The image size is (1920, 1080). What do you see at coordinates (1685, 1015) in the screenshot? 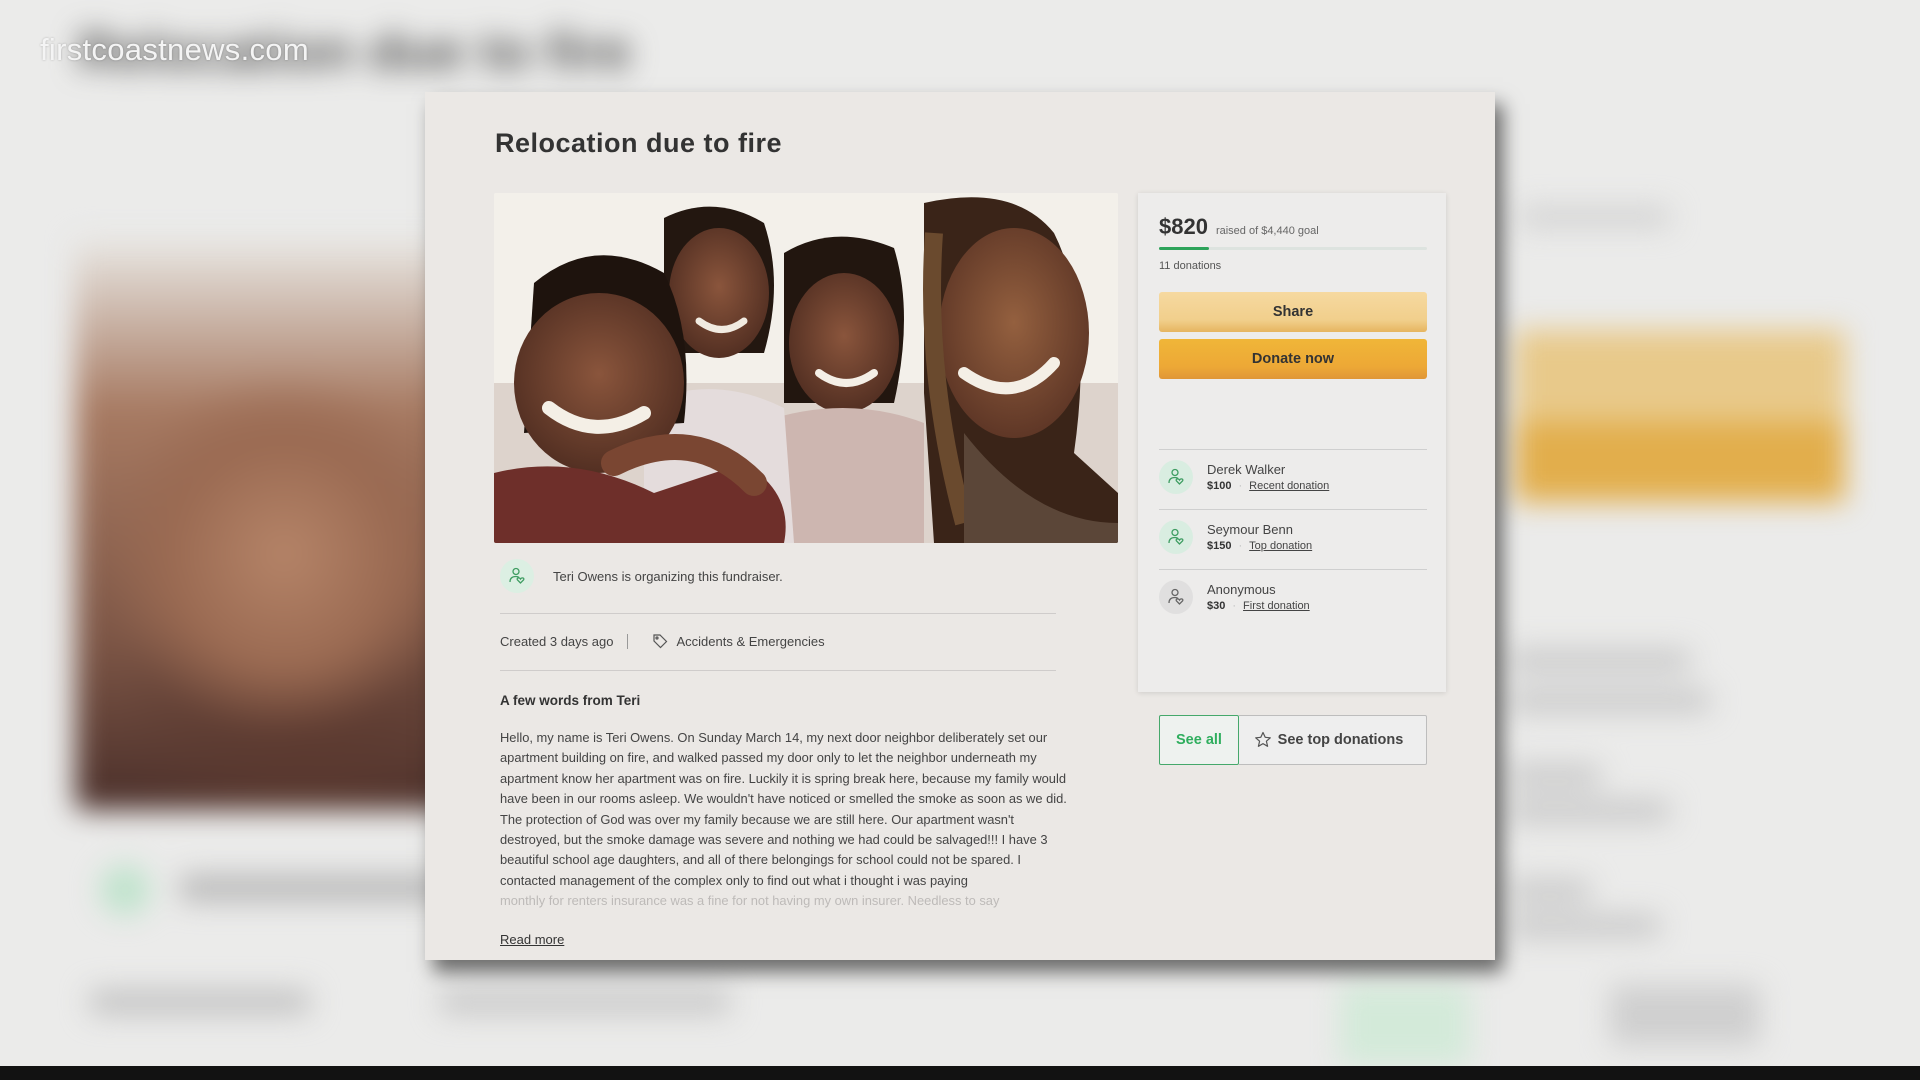
I see `background-see-top` at bounding box center [1685, 1015].